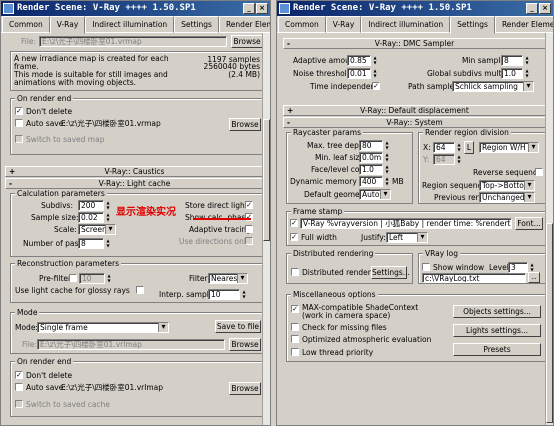 The image size is (554, 426). What do you see at coordinates (359, 73) in the screenshot?
I see `noise-threshold-input: 0.01` at bounding box center [359, 73].